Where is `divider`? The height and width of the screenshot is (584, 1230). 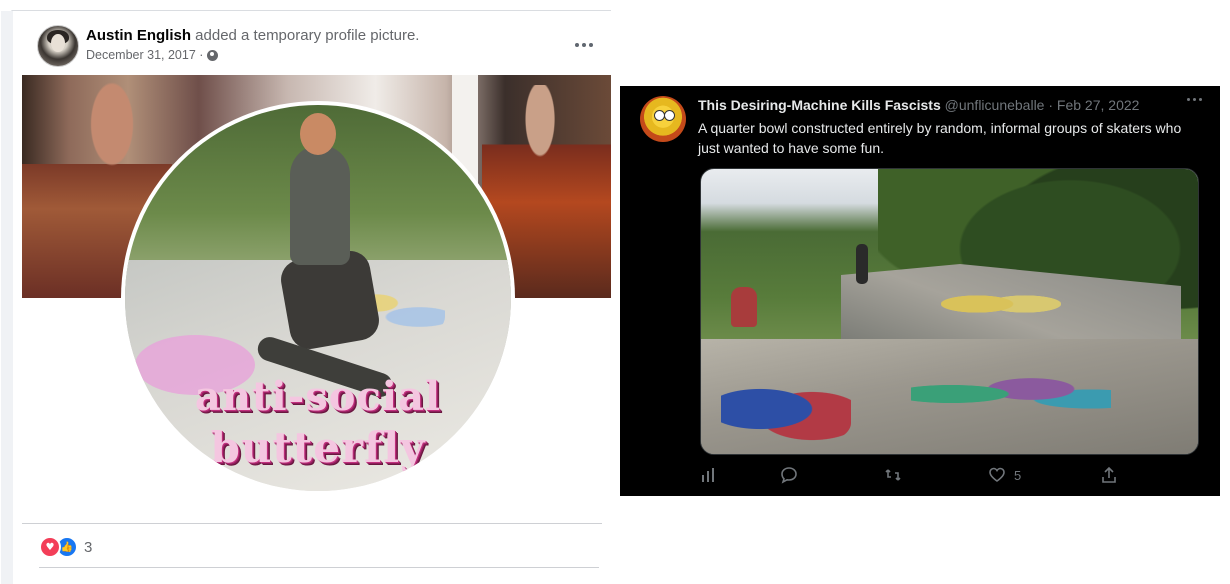 divider is located at coordinates (312, 523).